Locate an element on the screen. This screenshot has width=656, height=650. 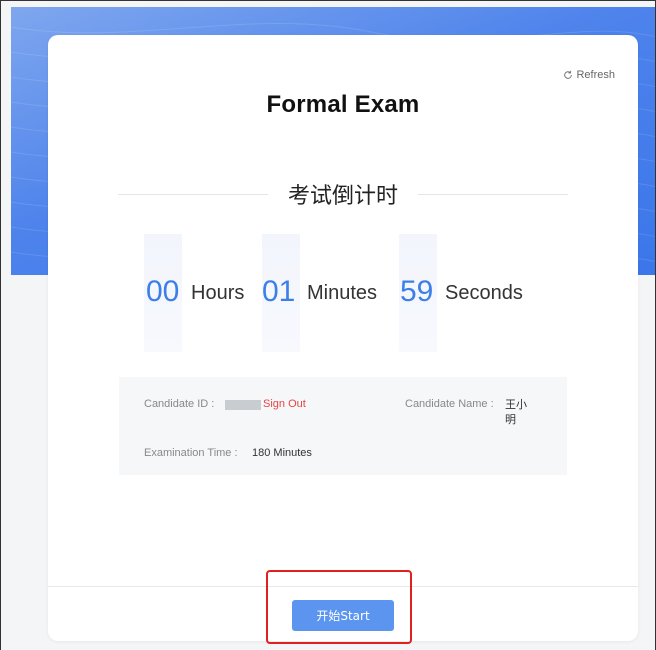
candidate-id-value-masked is located at coordinates (243, 405).